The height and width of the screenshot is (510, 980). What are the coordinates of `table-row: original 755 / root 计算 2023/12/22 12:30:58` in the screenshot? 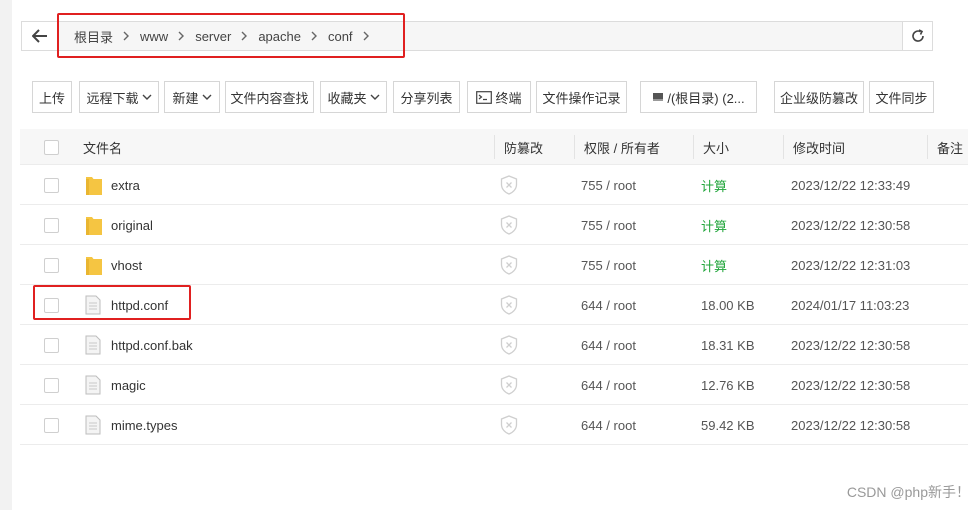 It's located at (494, 225).